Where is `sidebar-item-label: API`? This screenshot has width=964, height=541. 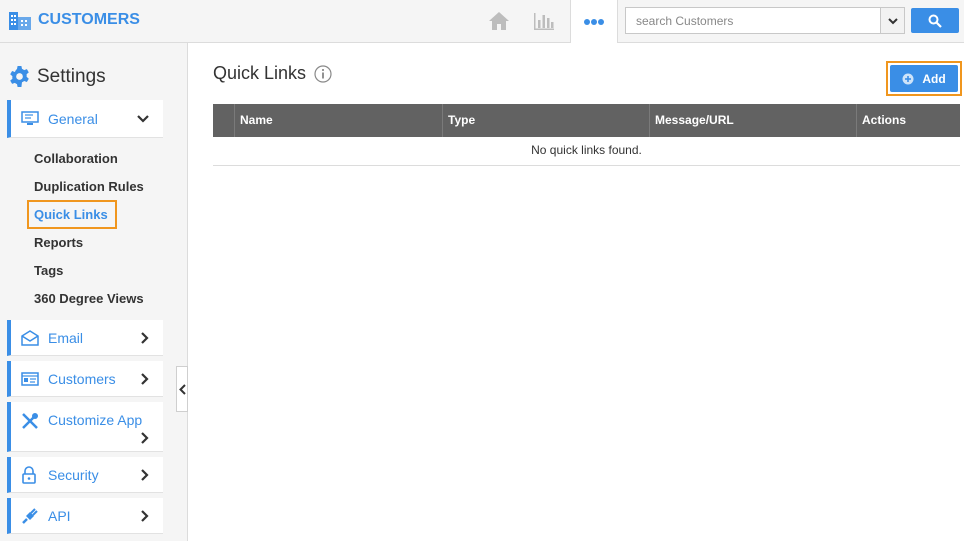 sidebar-item-label: API is located at coordinates (59, 516).